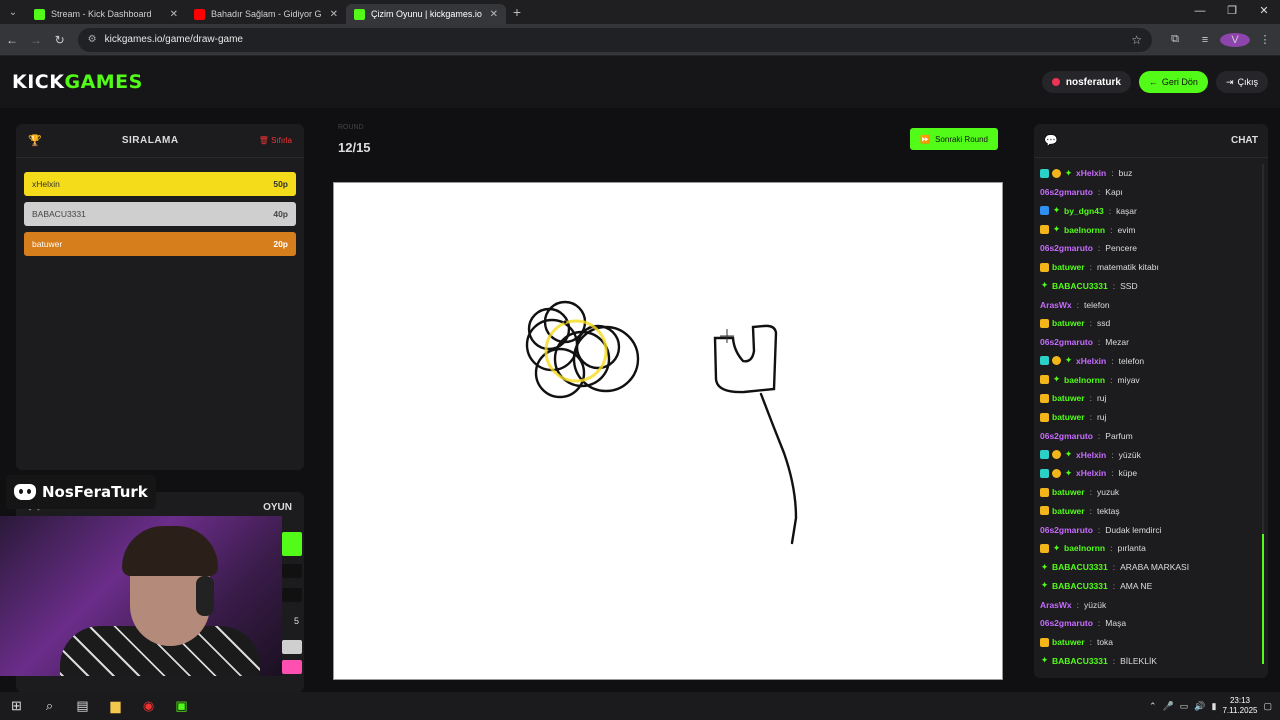  What do you see at coordinates (614, 39) in the screenshot?
I see `url-field: ⚙ kickgames.io/game/draw-game ☆` at bounding box center [614, 39].